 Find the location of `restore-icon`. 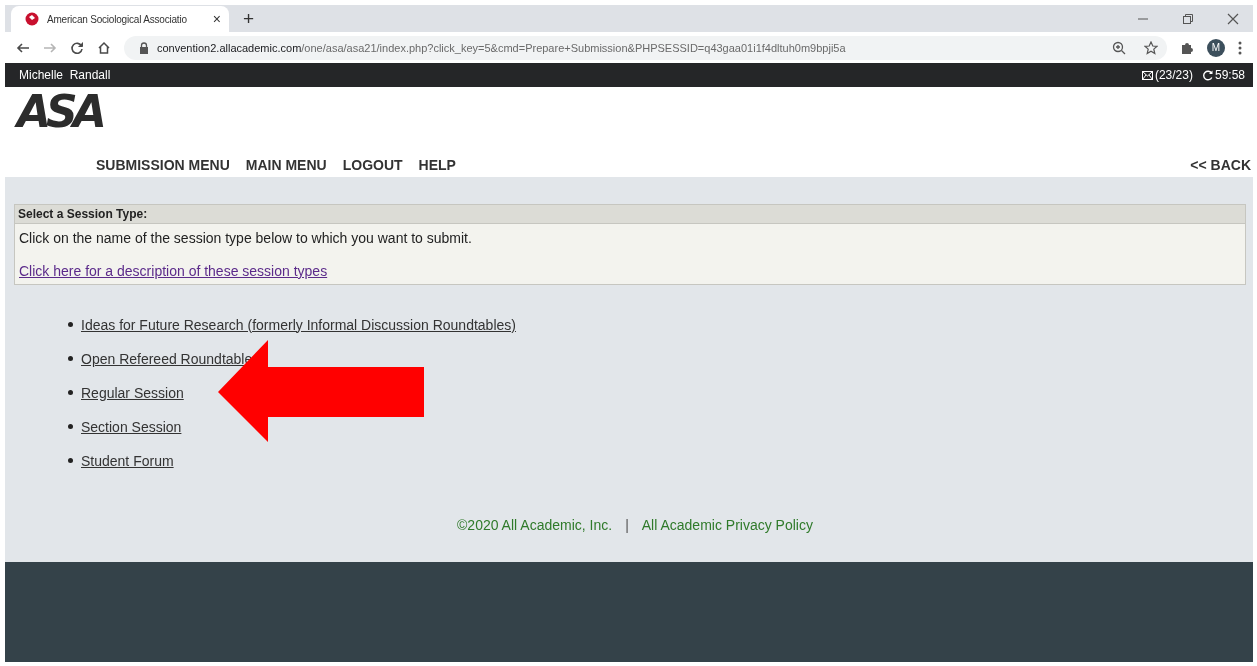

restore-icon is located at coordinates (1188, 18).